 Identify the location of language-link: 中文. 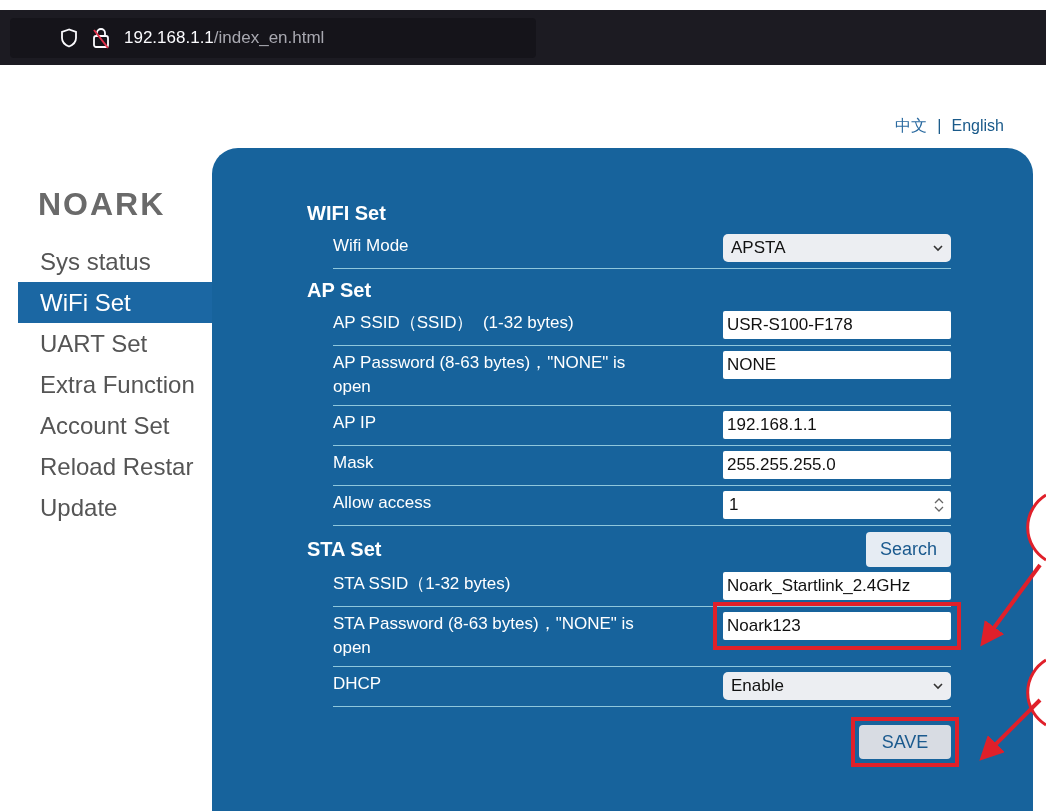
(911, 126).